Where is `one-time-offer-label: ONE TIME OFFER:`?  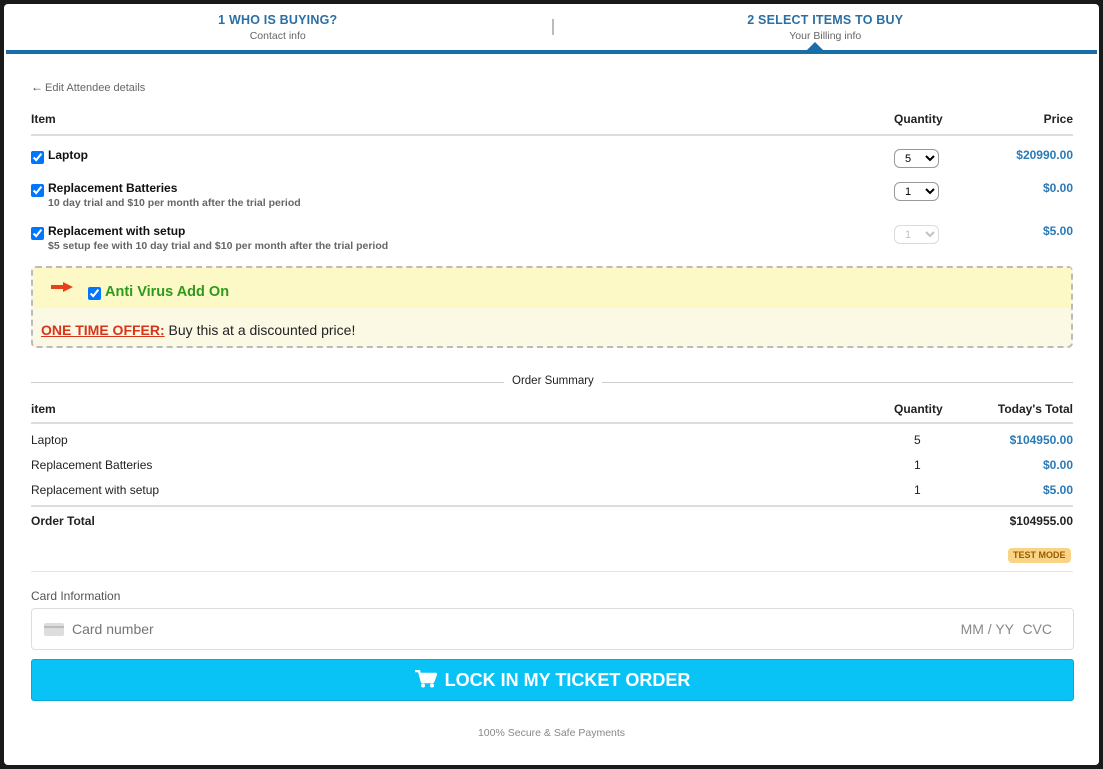 one-time-offer-label: ONE TIME OFFER: is located at coordinates (103, 330).